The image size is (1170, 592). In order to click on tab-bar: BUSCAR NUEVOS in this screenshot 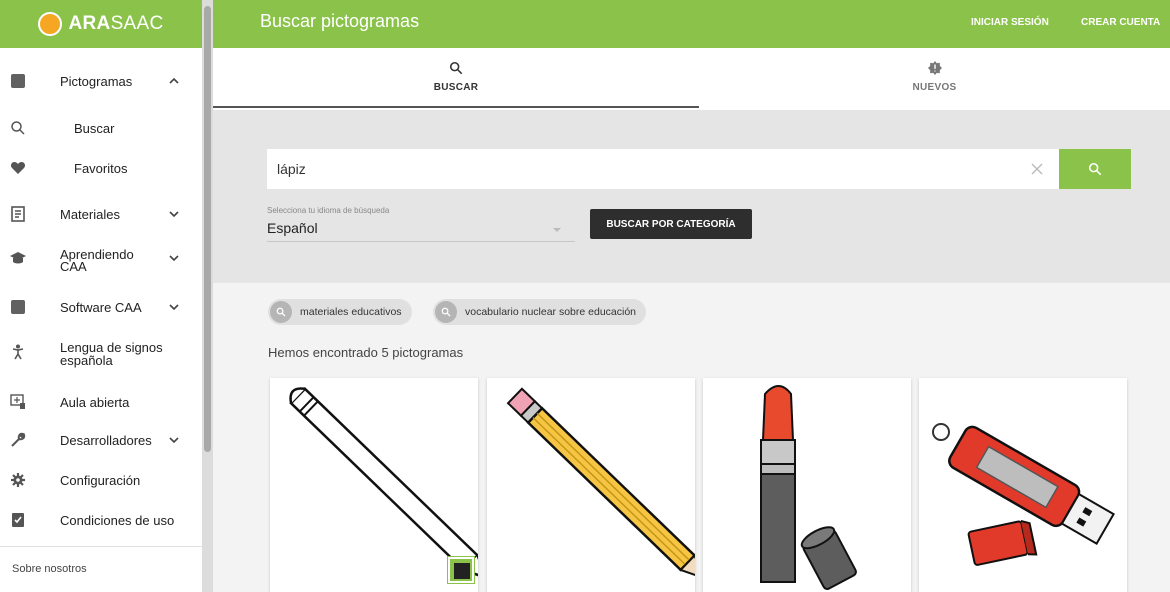, I will do `click(691, 79)`.